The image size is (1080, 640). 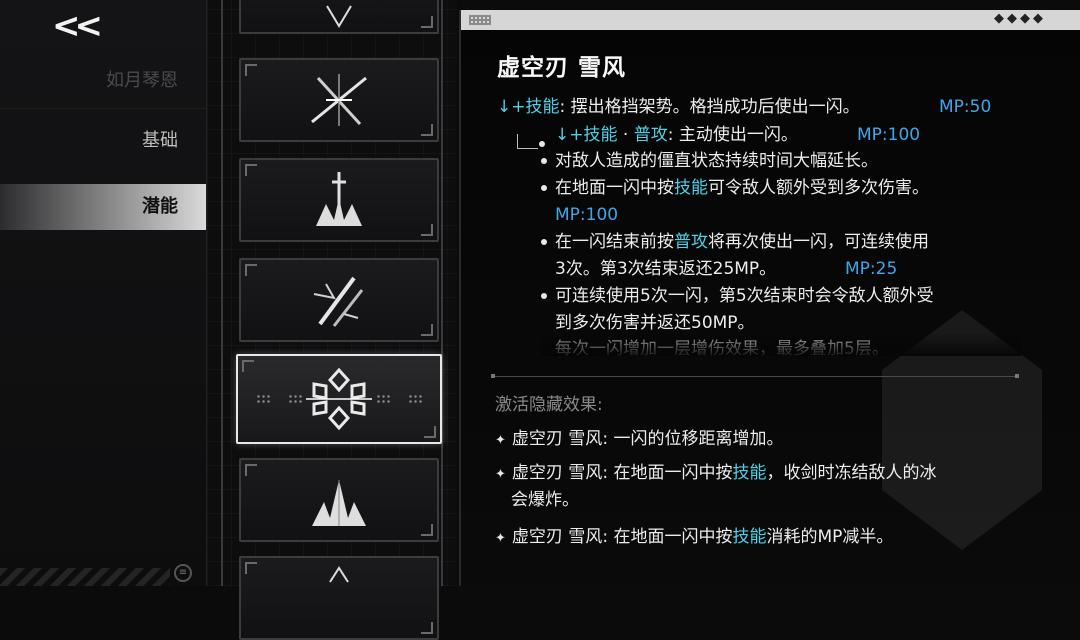 What do you see at coordinates (755, 376) in the screenshot?
I see `section-divider` at bounding box center [755, 376].